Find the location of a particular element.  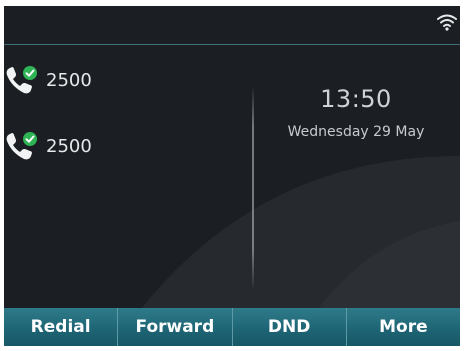

clock-date: Wednesday 29 May is located at coordinates (356, 132).